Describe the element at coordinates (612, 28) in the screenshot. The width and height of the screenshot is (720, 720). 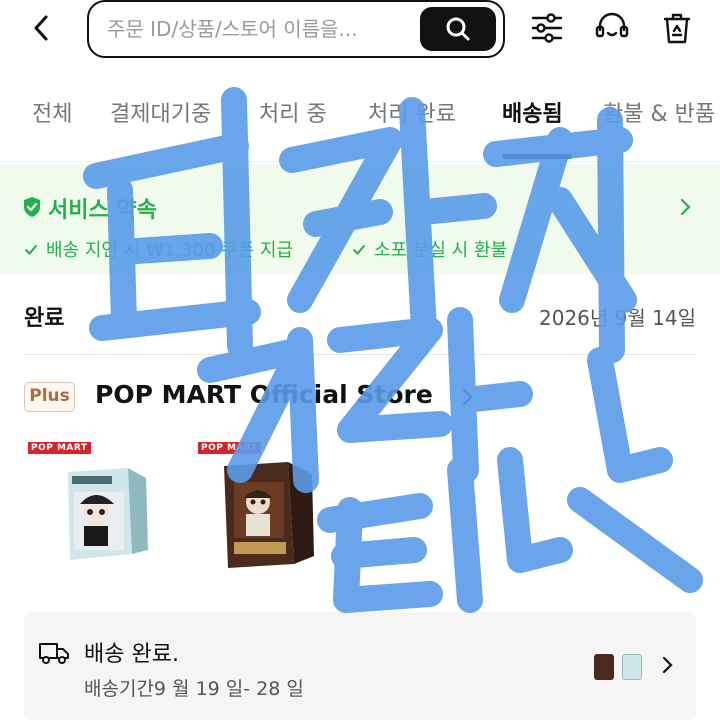
I see `headset-icon` at that location.